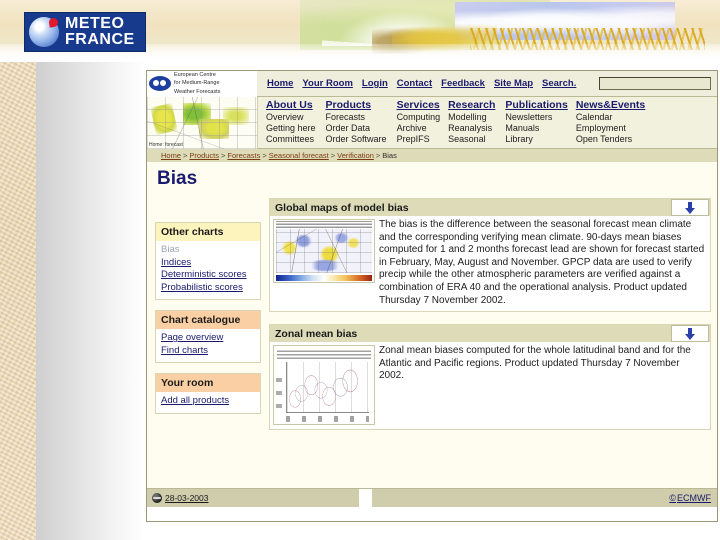 The height and width of the screenshot is (540, 720). I want to click on breadcrumb-item-products: Products, so click(204, 155).